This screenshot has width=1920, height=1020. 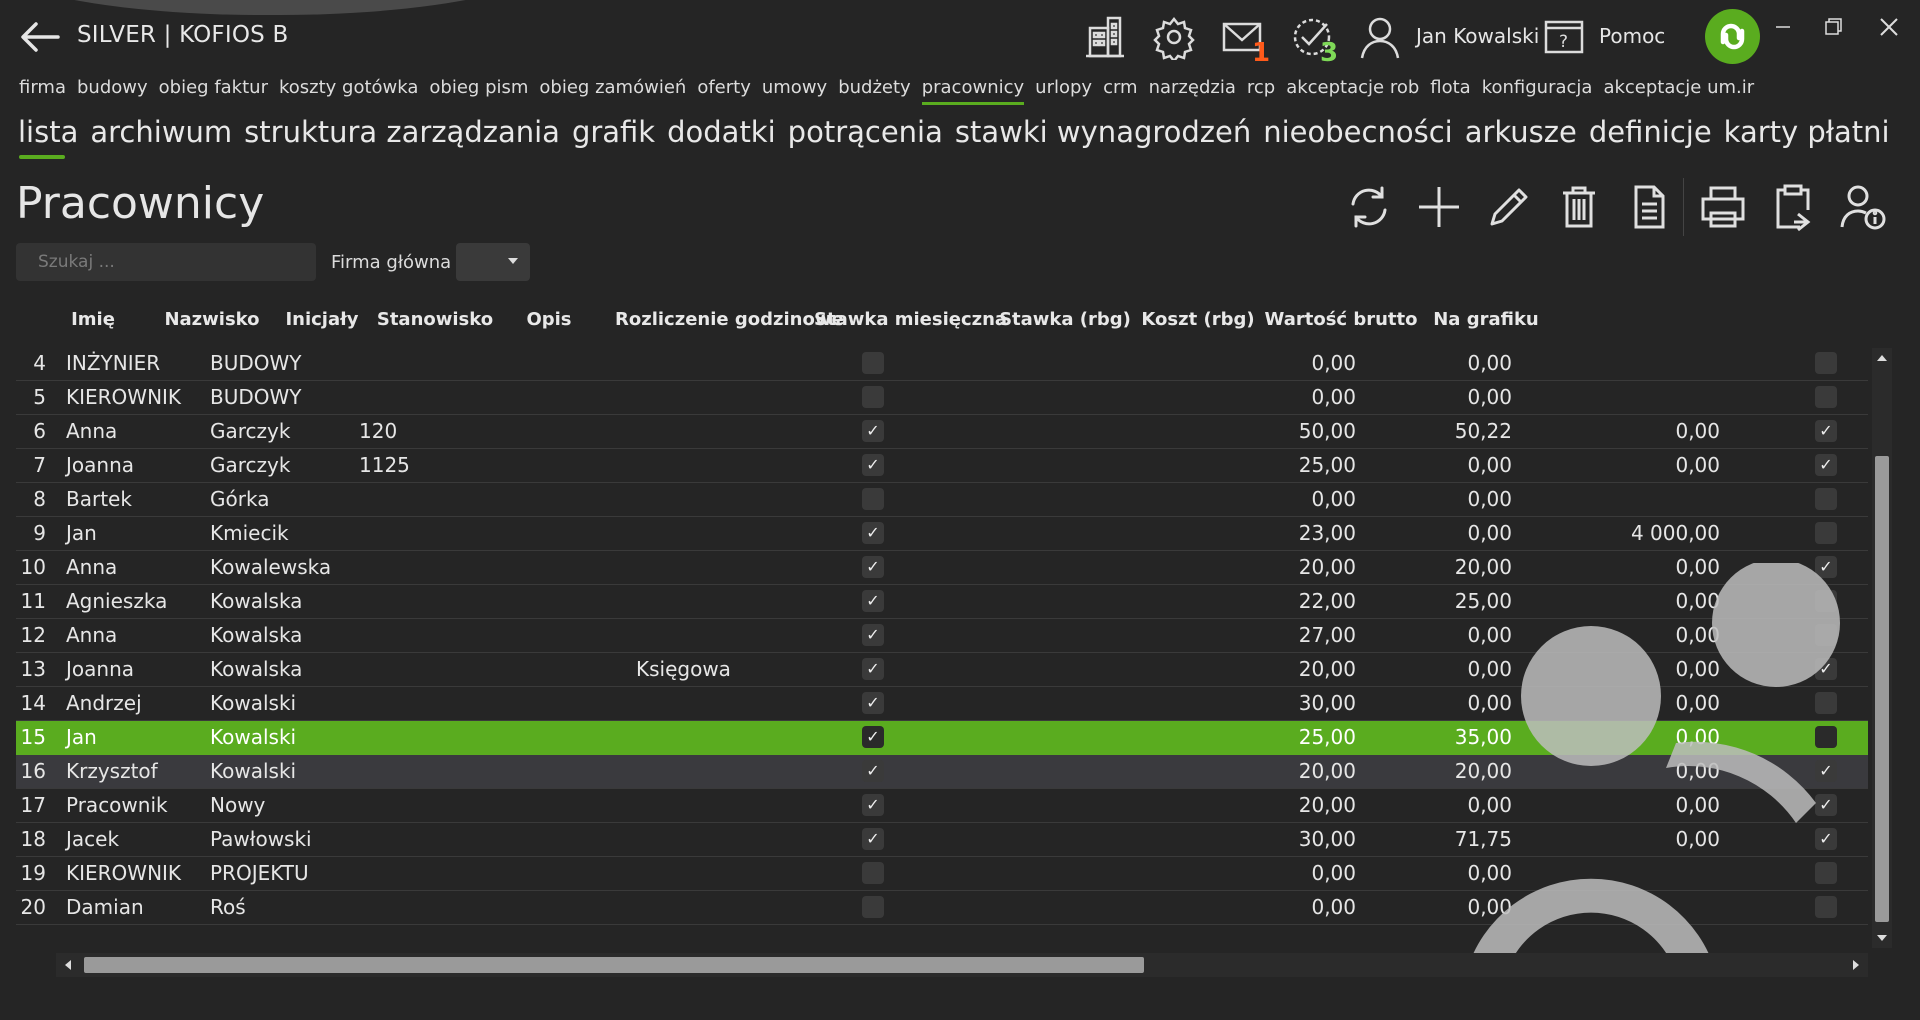 I want to click on table-row: 12 Anna Kowalska 27,00 0,00 0,00 ✓, so click(x=942, y=636).